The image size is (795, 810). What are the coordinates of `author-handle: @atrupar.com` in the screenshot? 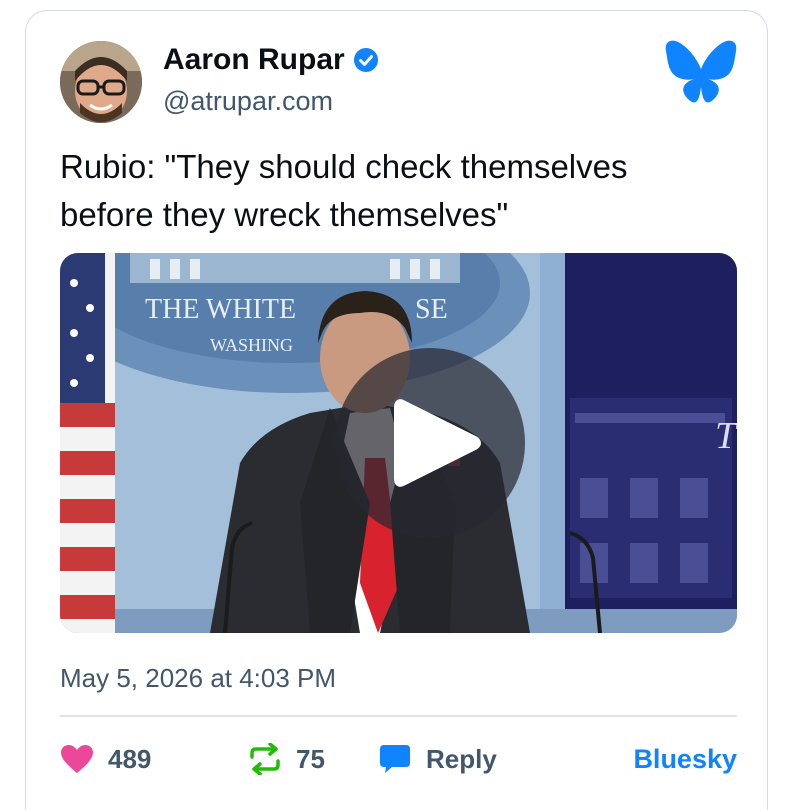 It's located at (248, 101).